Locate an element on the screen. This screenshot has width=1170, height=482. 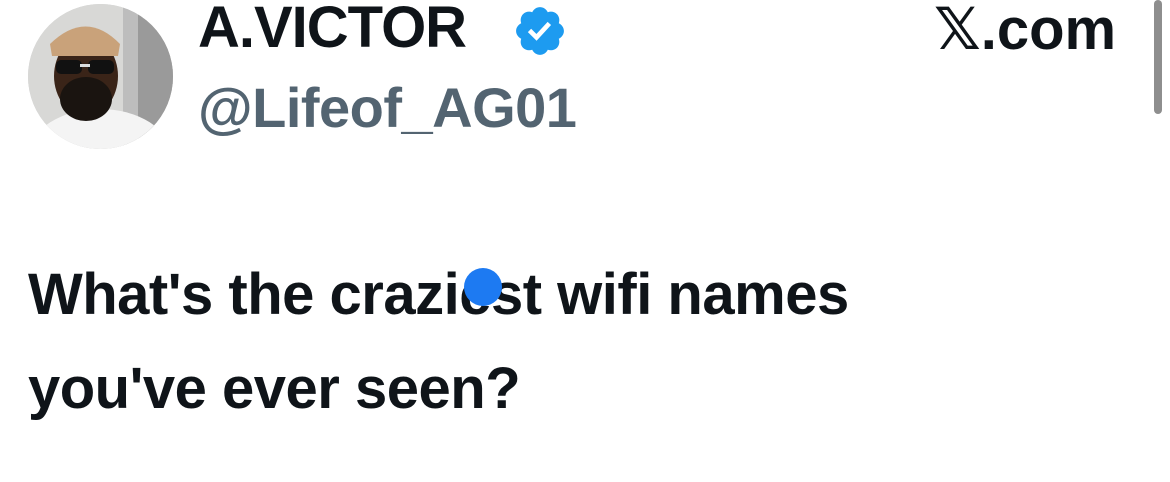
avatar-image is located at coordinates (100, 76).